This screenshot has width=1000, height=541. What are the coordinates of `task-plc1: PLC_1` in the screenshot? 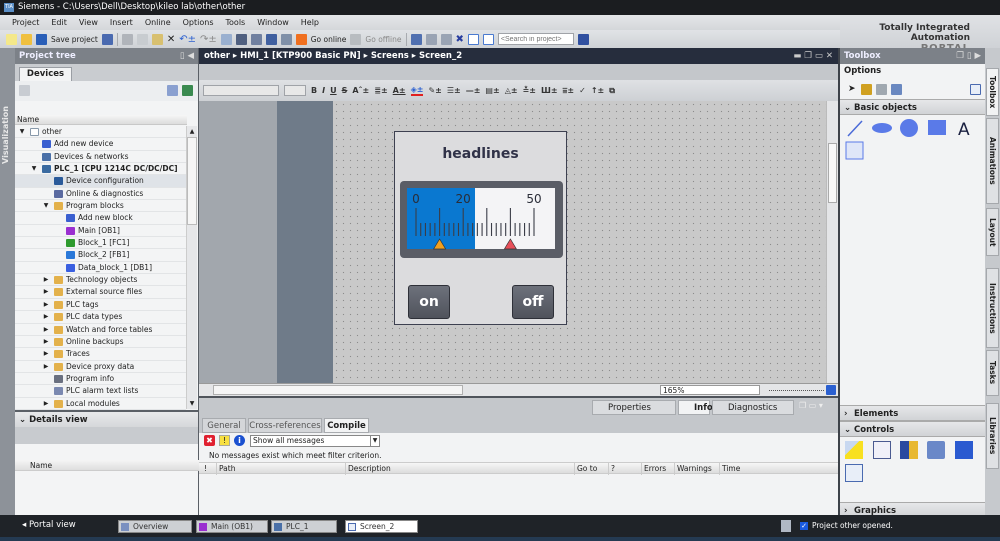 It's located at (304, 526).